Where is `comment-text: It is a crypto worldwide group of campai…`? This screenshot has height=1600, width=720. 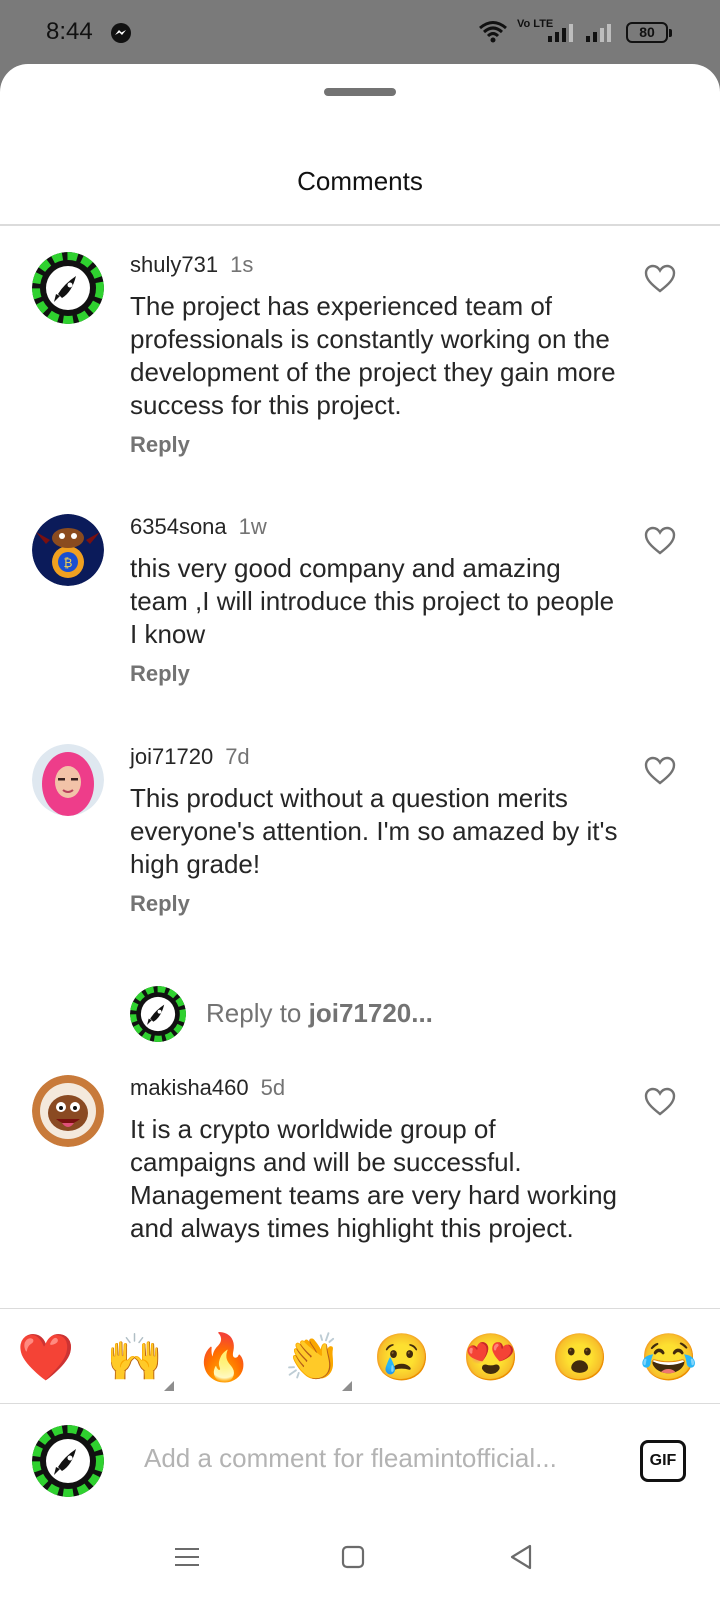
comment-text: It is a crypto worldwide group of campai… is located at coordinates (374, 1178).